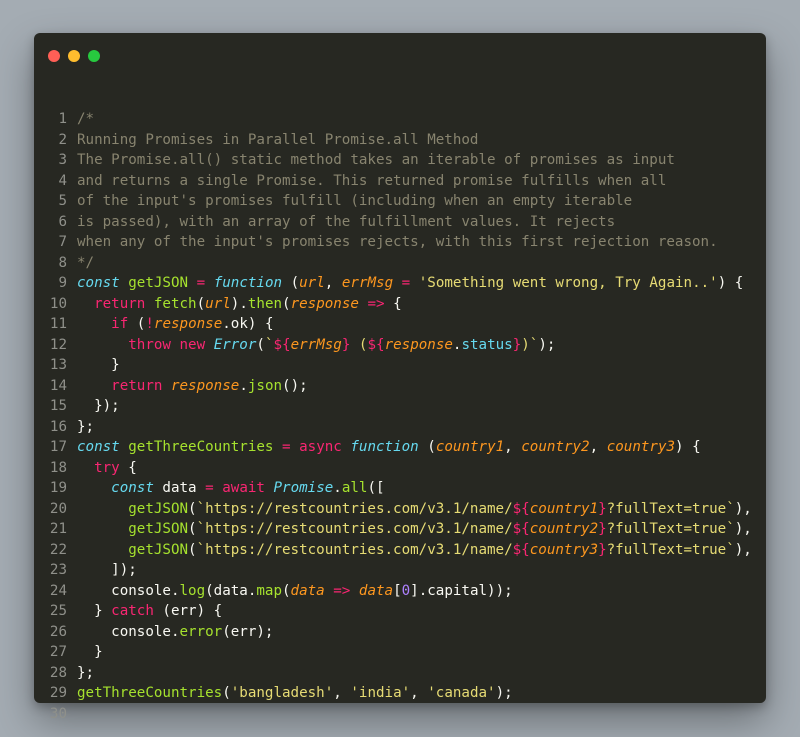  I want to click on code-token: 'Something went wrong, Try Again..', so click(568, 283).